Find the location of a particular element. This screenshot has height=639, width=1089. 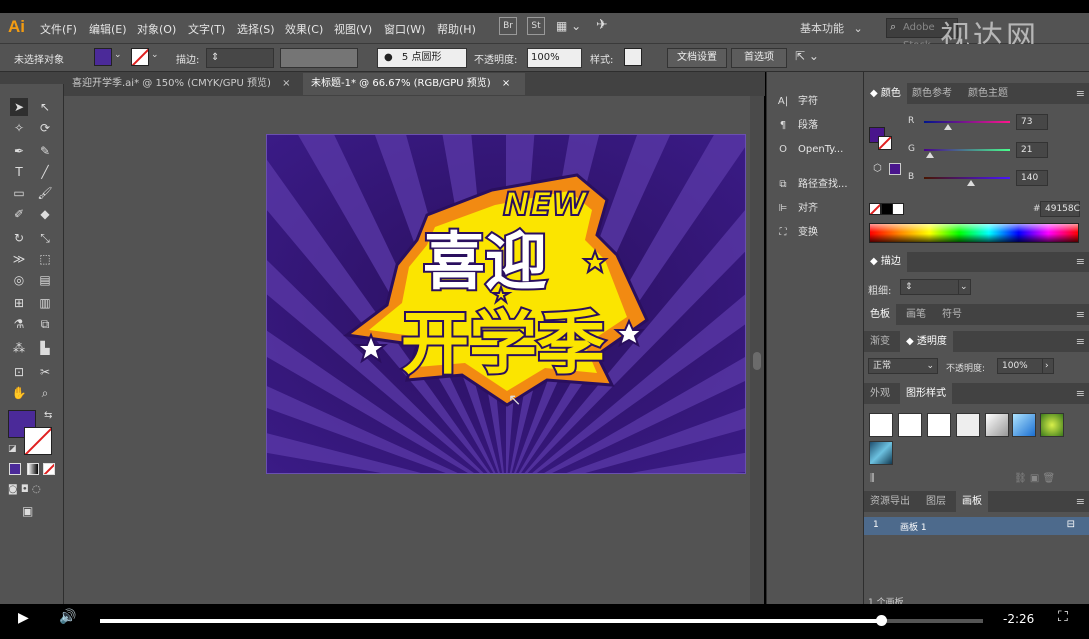

paragraph-panel-button: ¶ 段落 is located at coordinates (797, 126).